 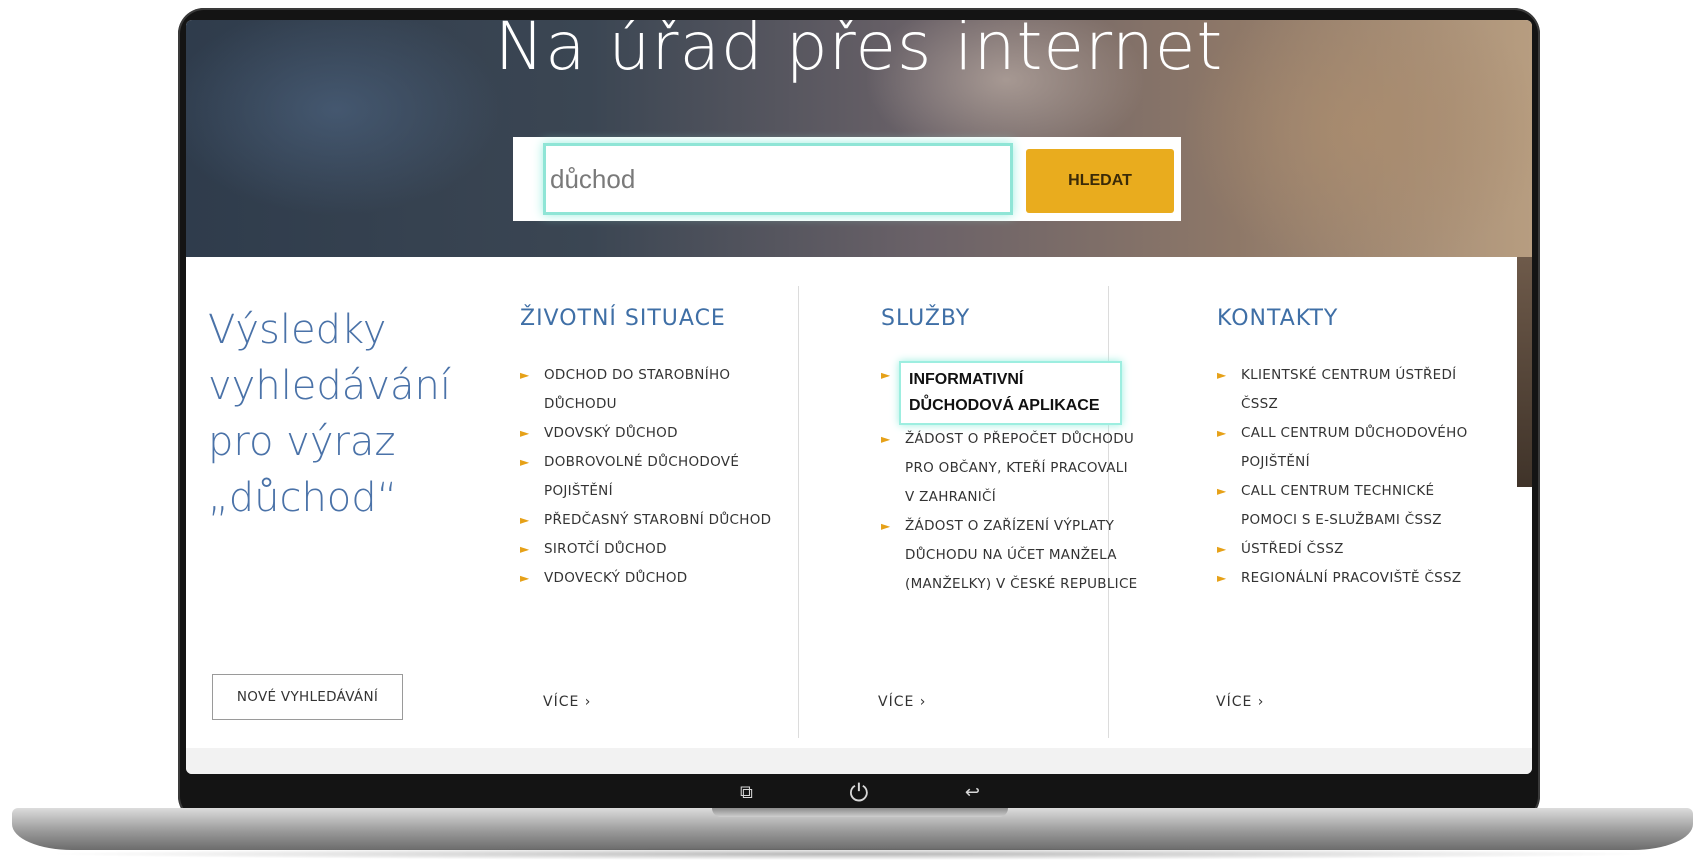 What do you see at coordinates (902, 702) in the screenshot?
I see `more-link-services: VÍCE ›` at bounding box center [902, 702].